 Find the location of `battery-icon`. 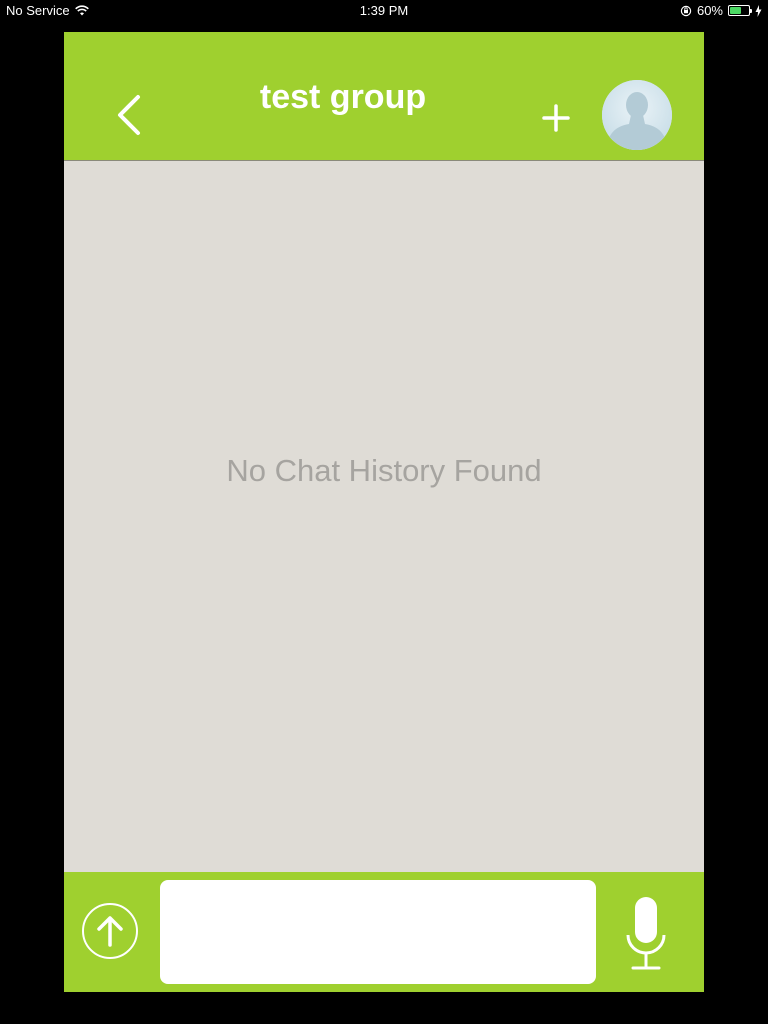

battery-icon is located at coordinates (740, 10).